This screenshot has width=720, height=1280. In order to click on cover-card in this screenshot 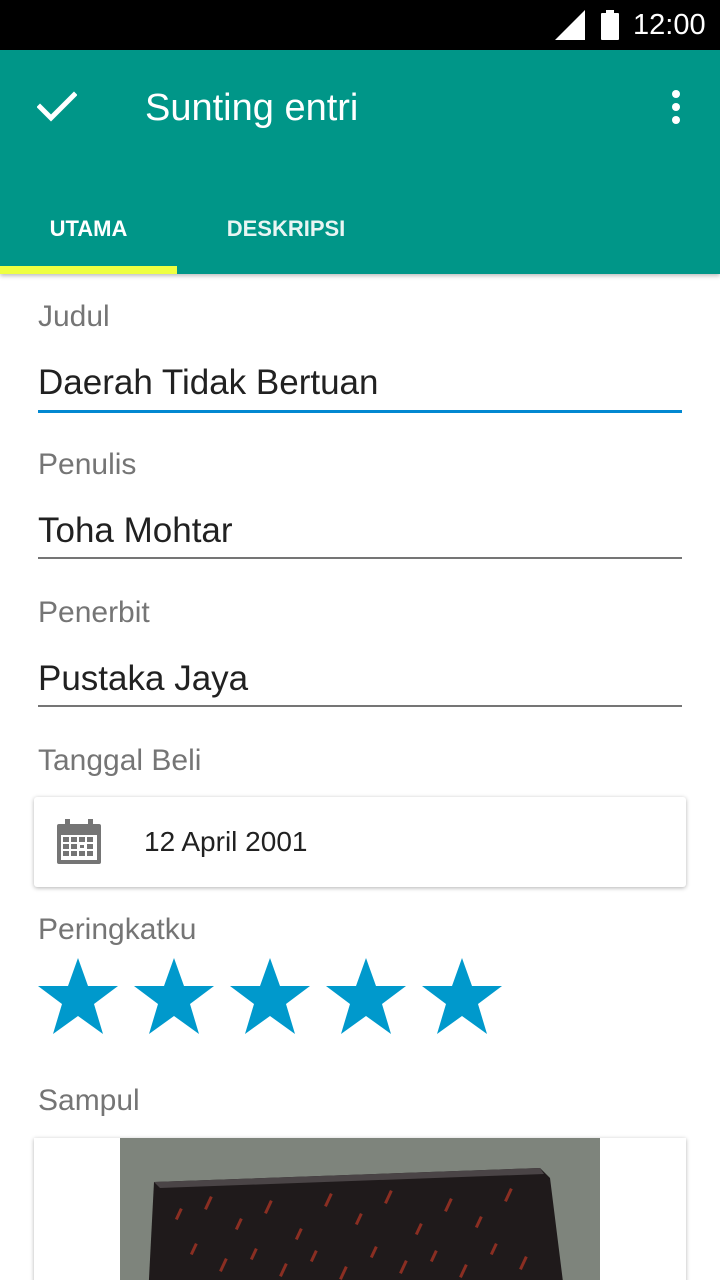, I will do `click(360, 1209)`.